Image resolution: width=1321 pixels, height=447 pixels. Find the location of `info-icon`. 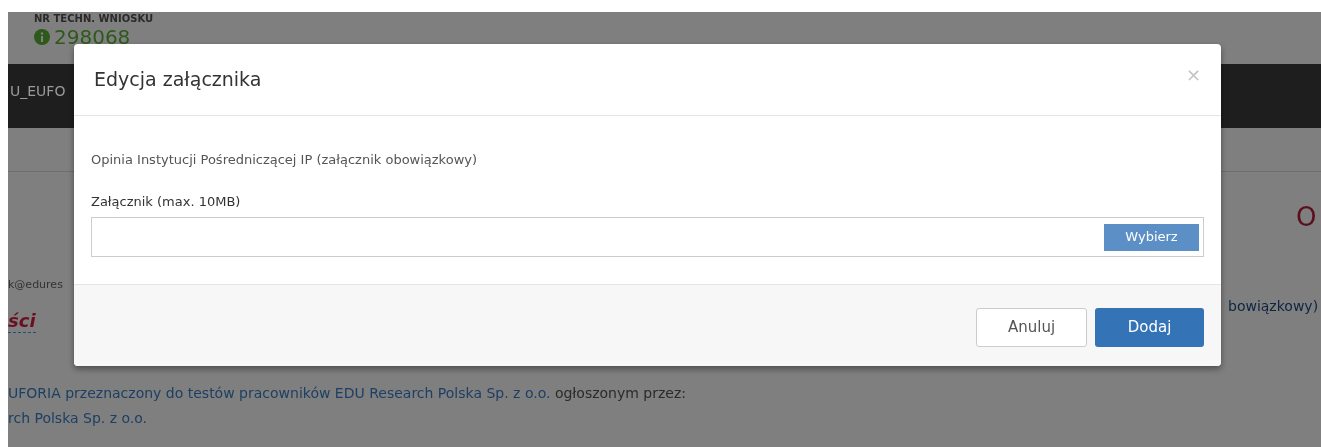

info-icon is located at coordinates (42, 37).